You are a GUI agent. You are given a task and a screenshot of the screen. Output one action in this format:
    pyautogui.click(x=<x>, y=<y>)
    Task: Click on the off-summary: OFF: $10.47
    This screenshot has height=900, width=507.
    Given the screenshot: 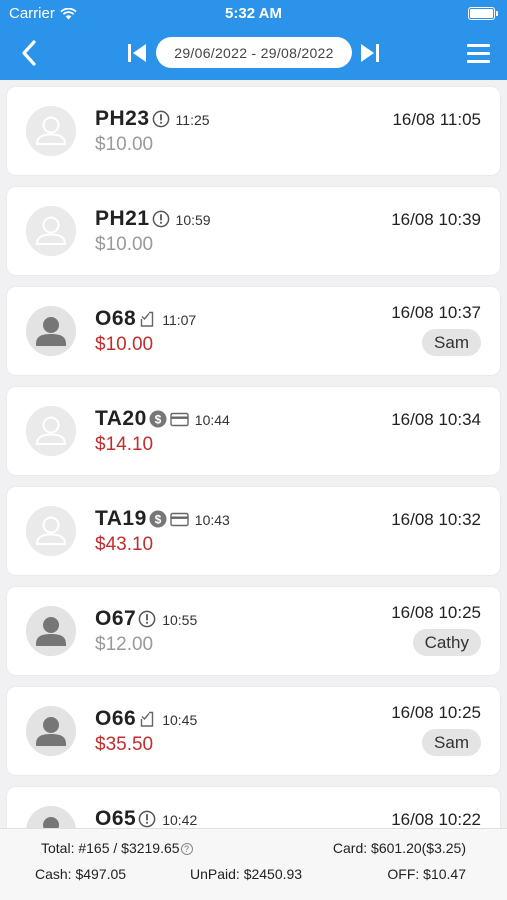 What is the action you would take?
    pyautogui.click(x=426, y=874)
    